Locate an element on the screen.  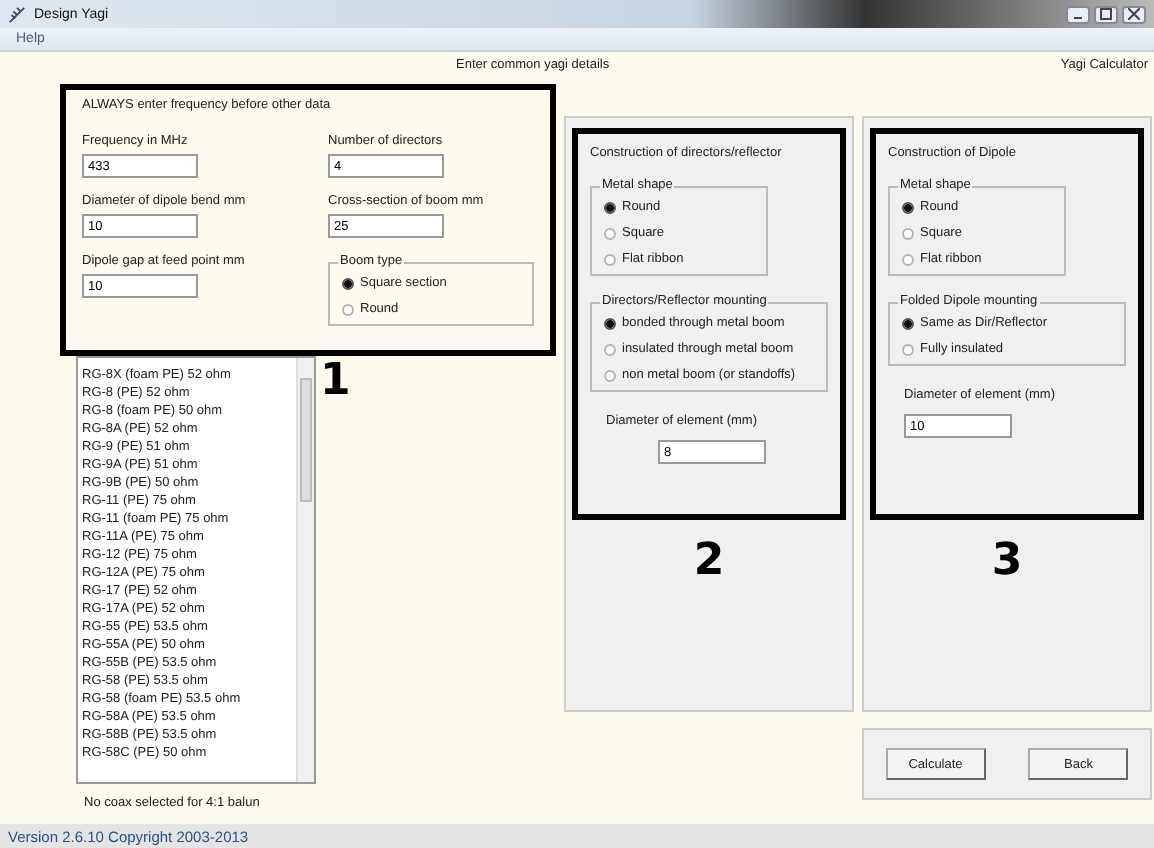
close-icon is located at coordinates (1134, 14).